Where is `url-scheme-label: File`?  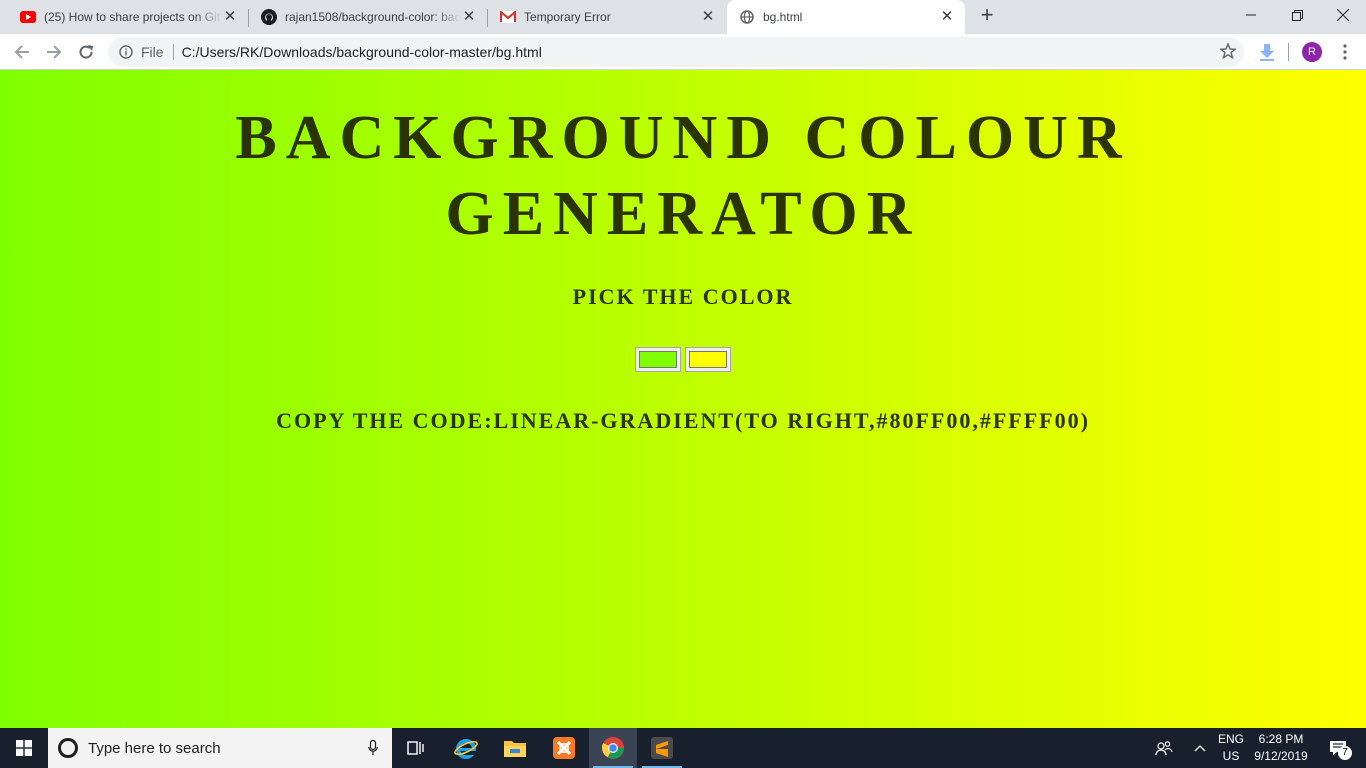 url-scheme-label: File is located at coordinates (152, 52).